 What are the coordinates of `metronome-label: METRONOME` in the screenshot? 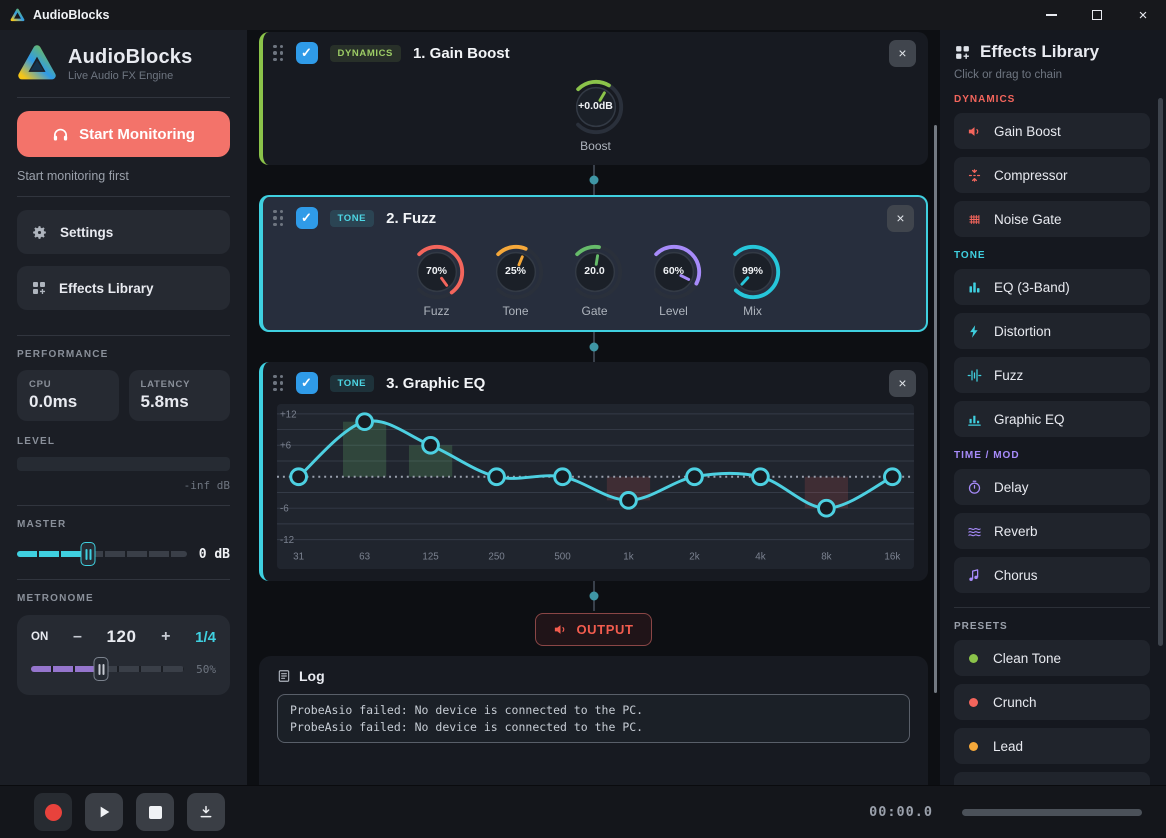 It's located at (55, 598).